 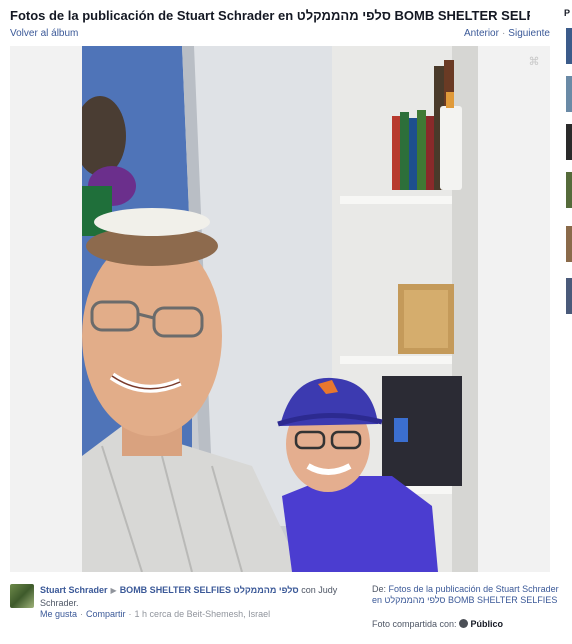 What do you see at coordinates (74, 590) in the screenshot?
I see `poster-name-link: Stuart Schrader` at bounding box center [74, 590].